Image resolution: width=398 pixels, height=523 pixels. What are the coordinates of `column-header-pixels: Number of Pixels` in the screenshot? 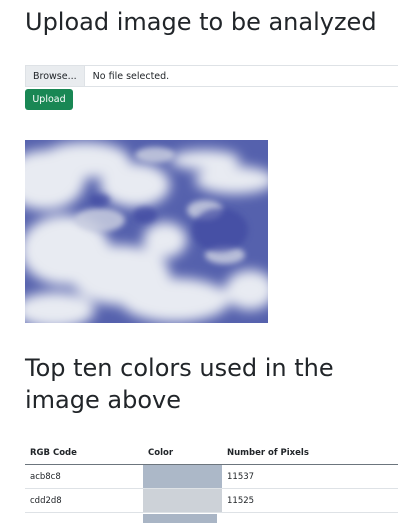 It's located at (310, 453).